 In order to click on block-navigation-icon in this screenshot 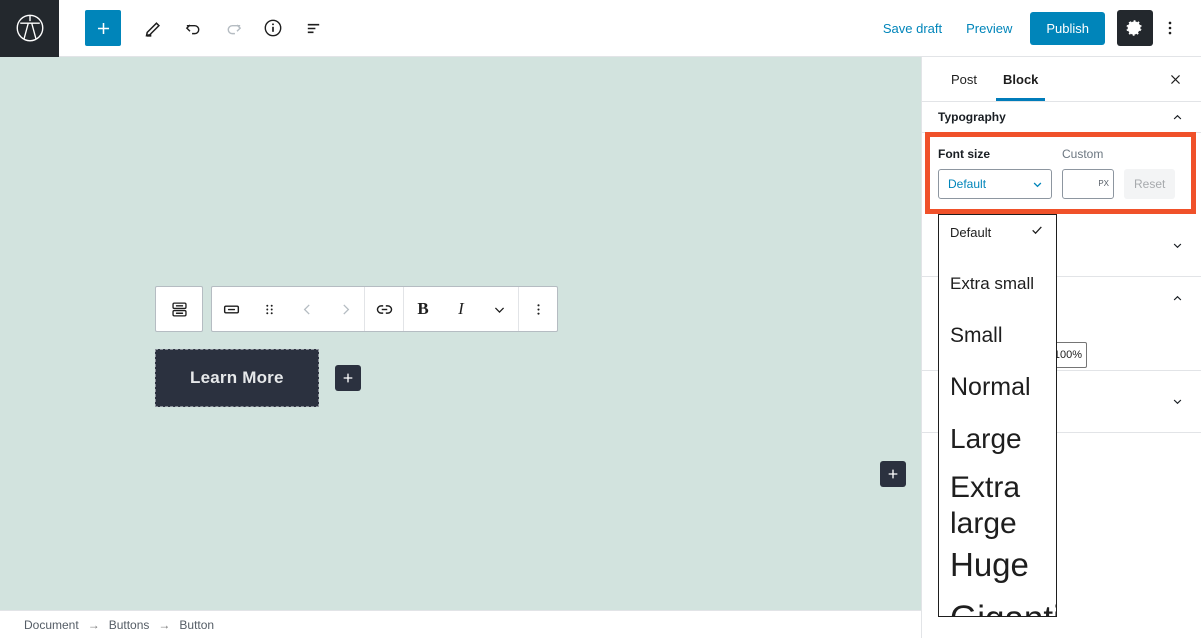, I will do `click(313, 28)`.